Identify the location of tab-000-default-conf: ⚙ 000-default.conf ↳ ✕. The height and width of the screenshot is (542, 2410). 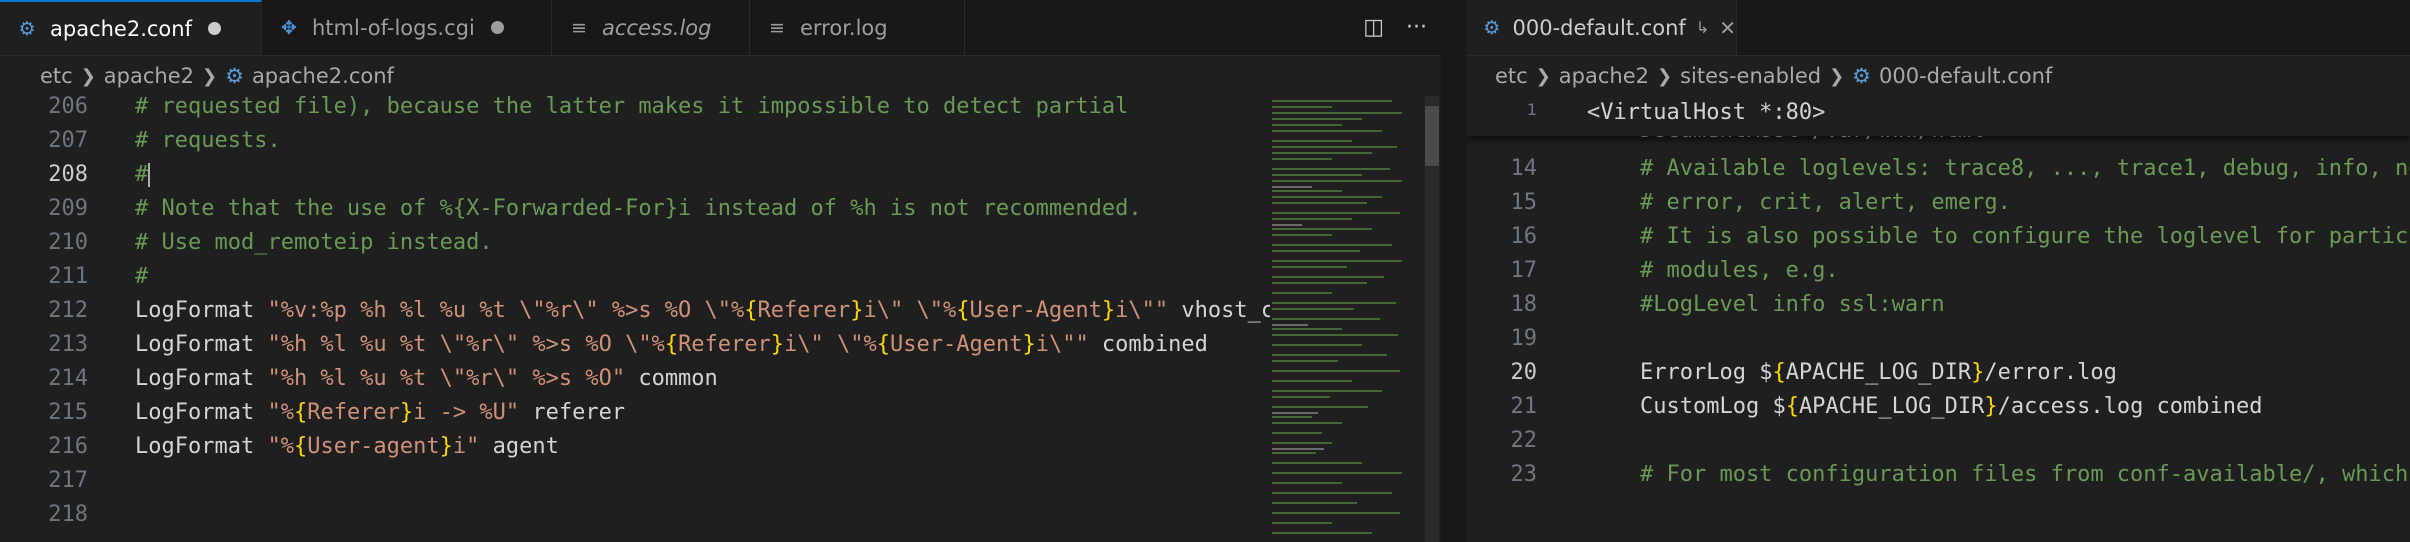
(1602, 27).